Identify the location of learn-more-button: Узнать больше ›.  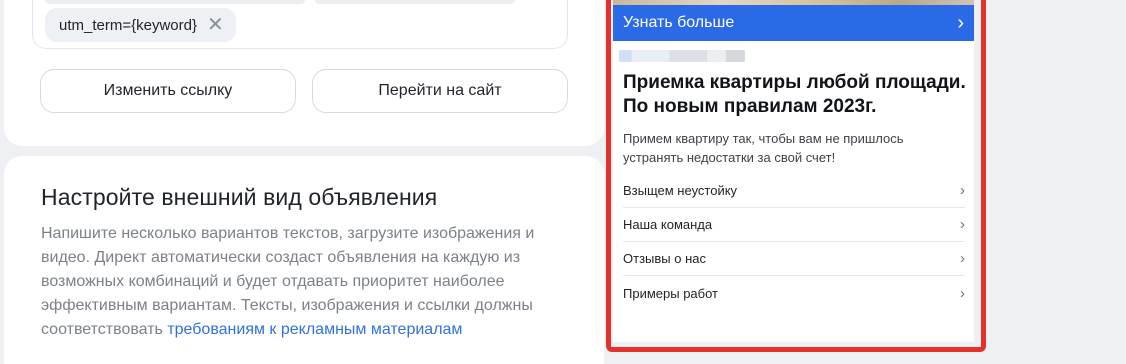
(793, 23).